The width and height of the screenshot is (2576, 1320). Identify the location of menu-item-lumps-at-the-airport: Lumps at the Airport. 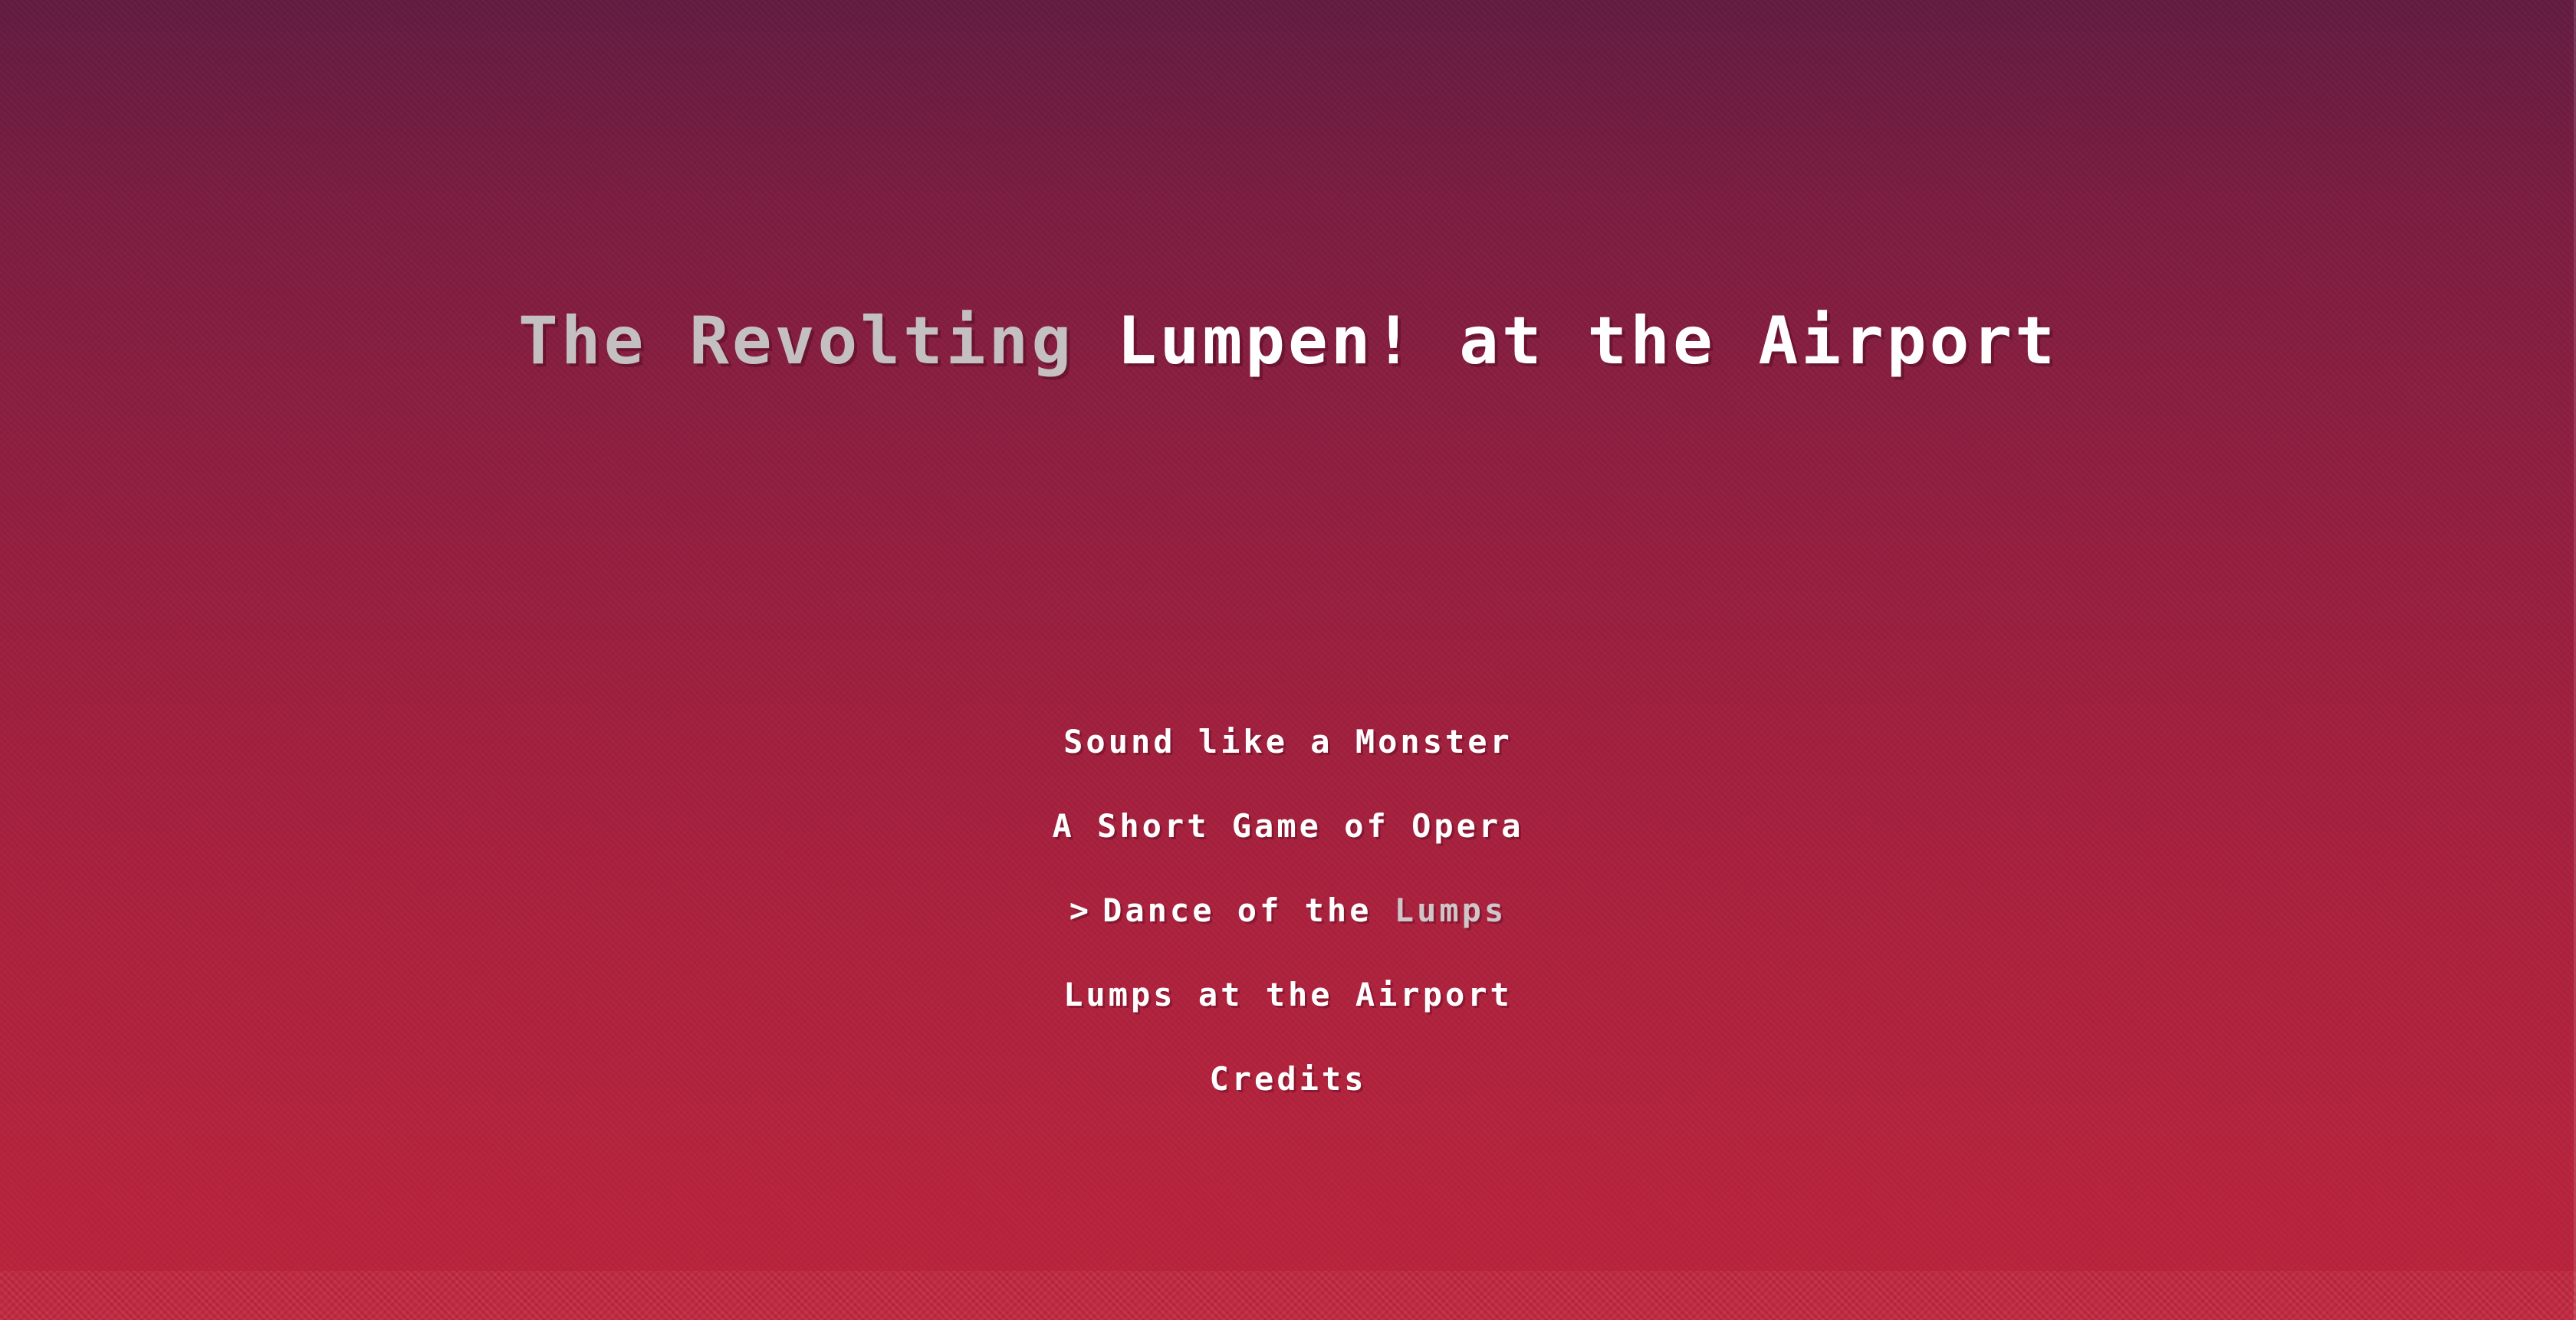
(1288, 995).